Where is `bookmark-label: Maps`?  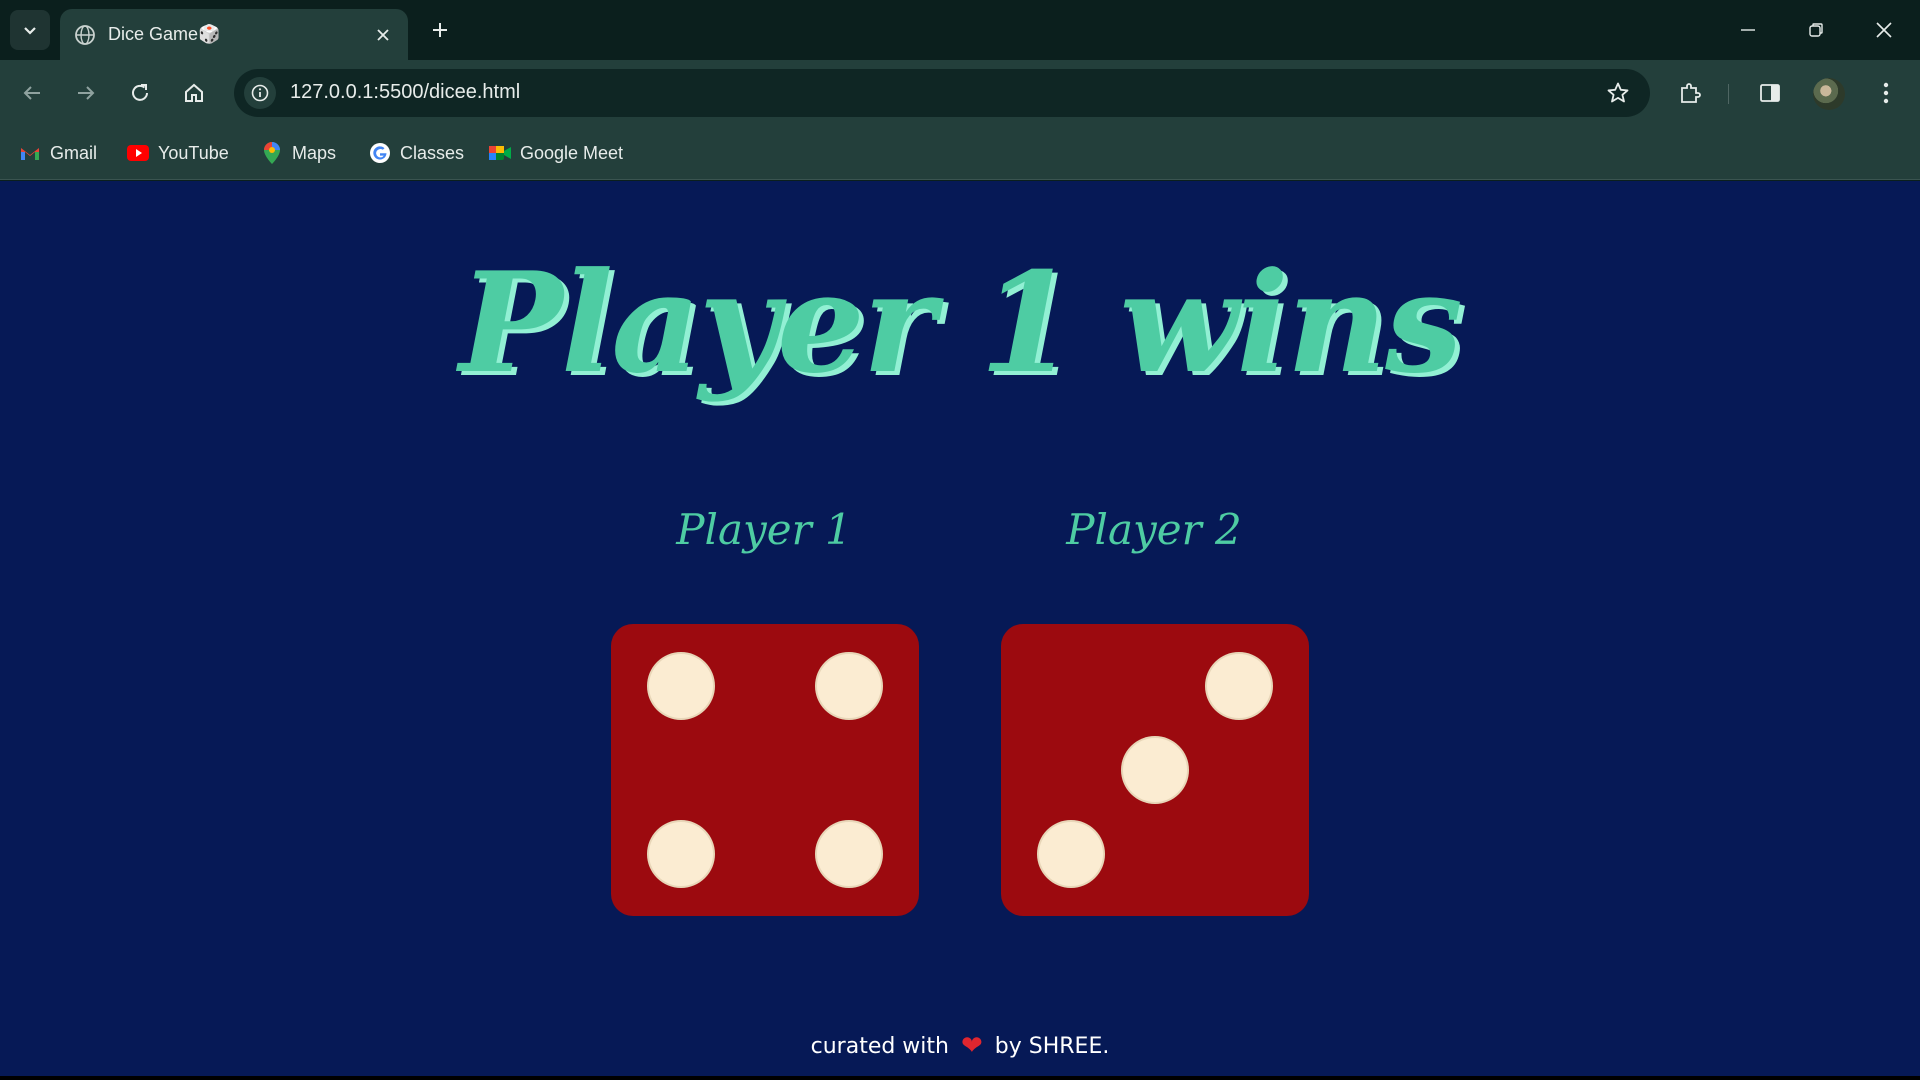
bookmark-label: Maps is located at coordinates (314, 152).